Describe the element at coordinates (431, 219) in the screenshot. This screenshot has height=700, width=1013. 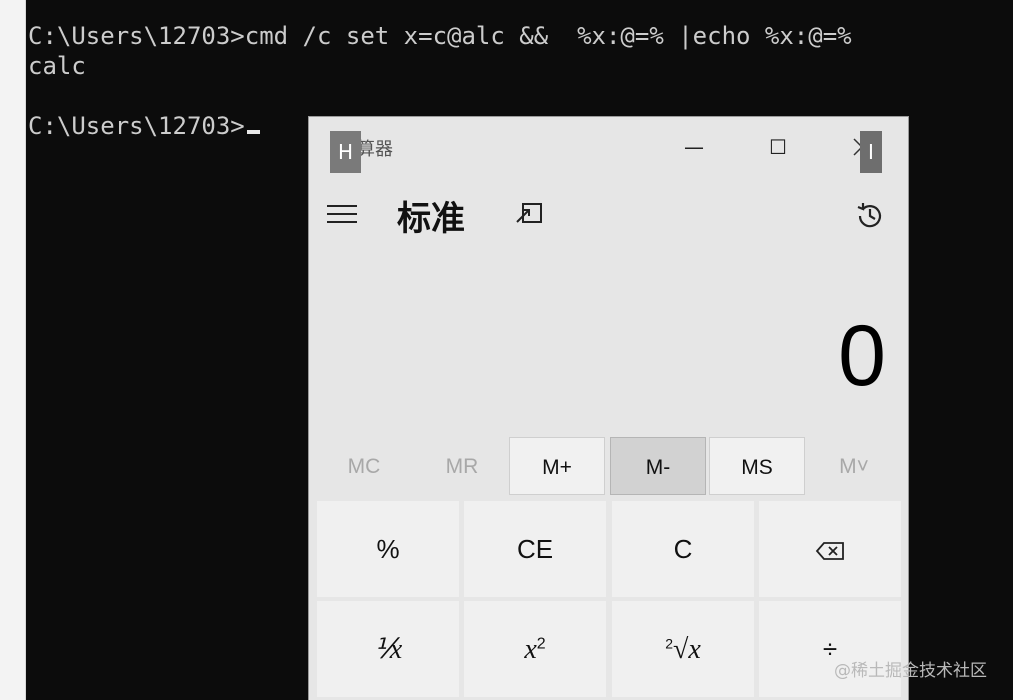
I see `mode-title: 标准` at that location.